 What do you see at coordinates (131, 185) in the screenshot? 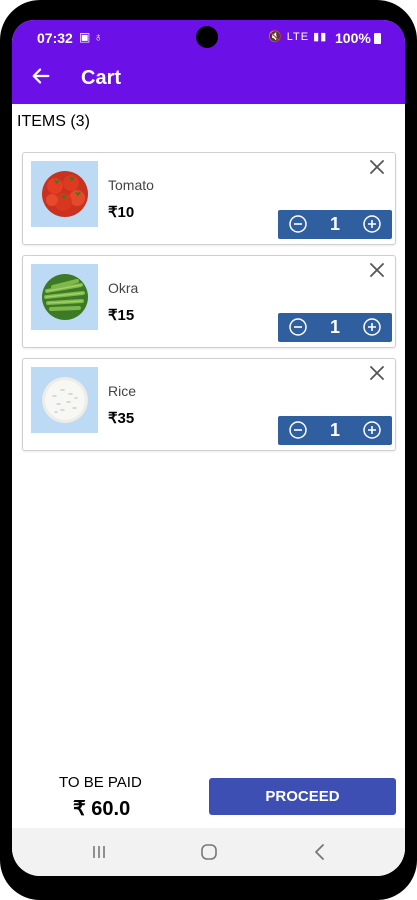
I see `product-name: Tomato` at bounding box center [131, 185].